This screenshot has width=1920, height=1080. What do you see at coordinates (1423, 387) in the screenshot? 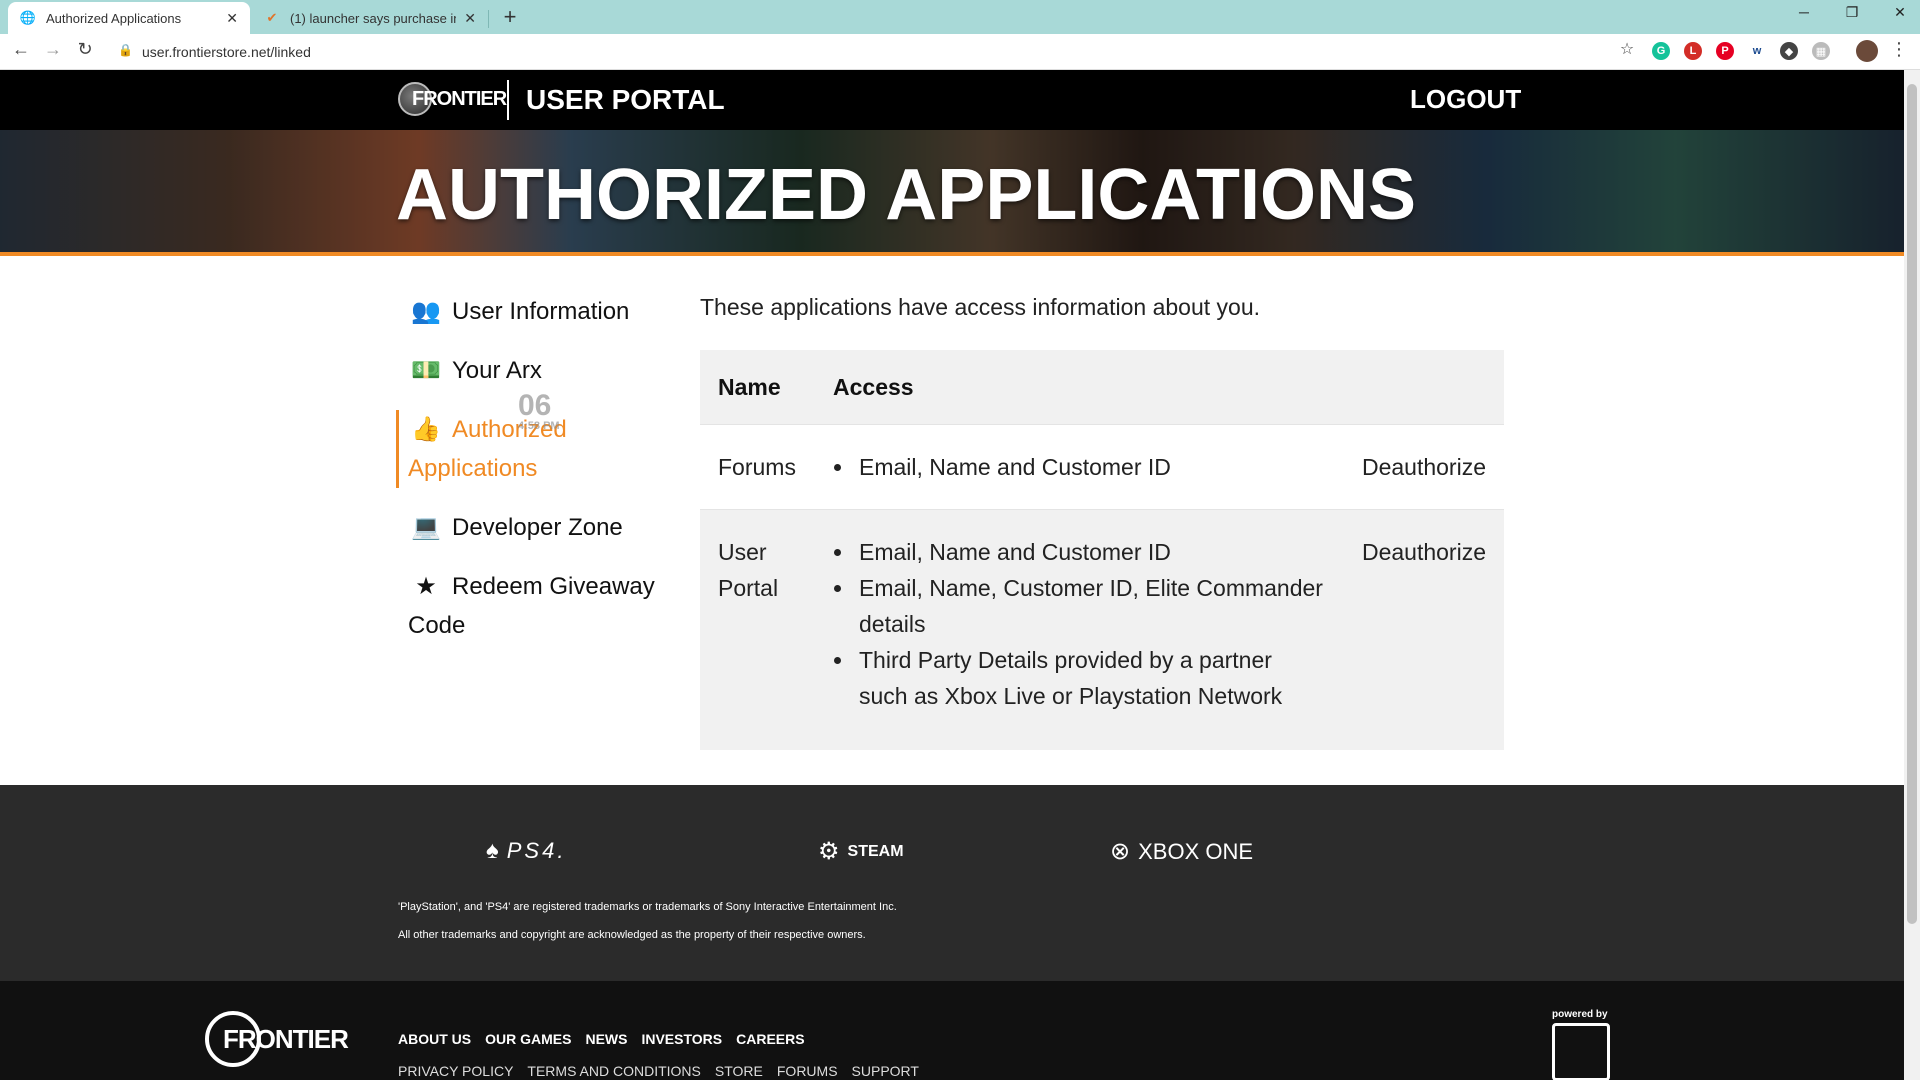
I see `column-header-action` at bounding box center [1423, 387].